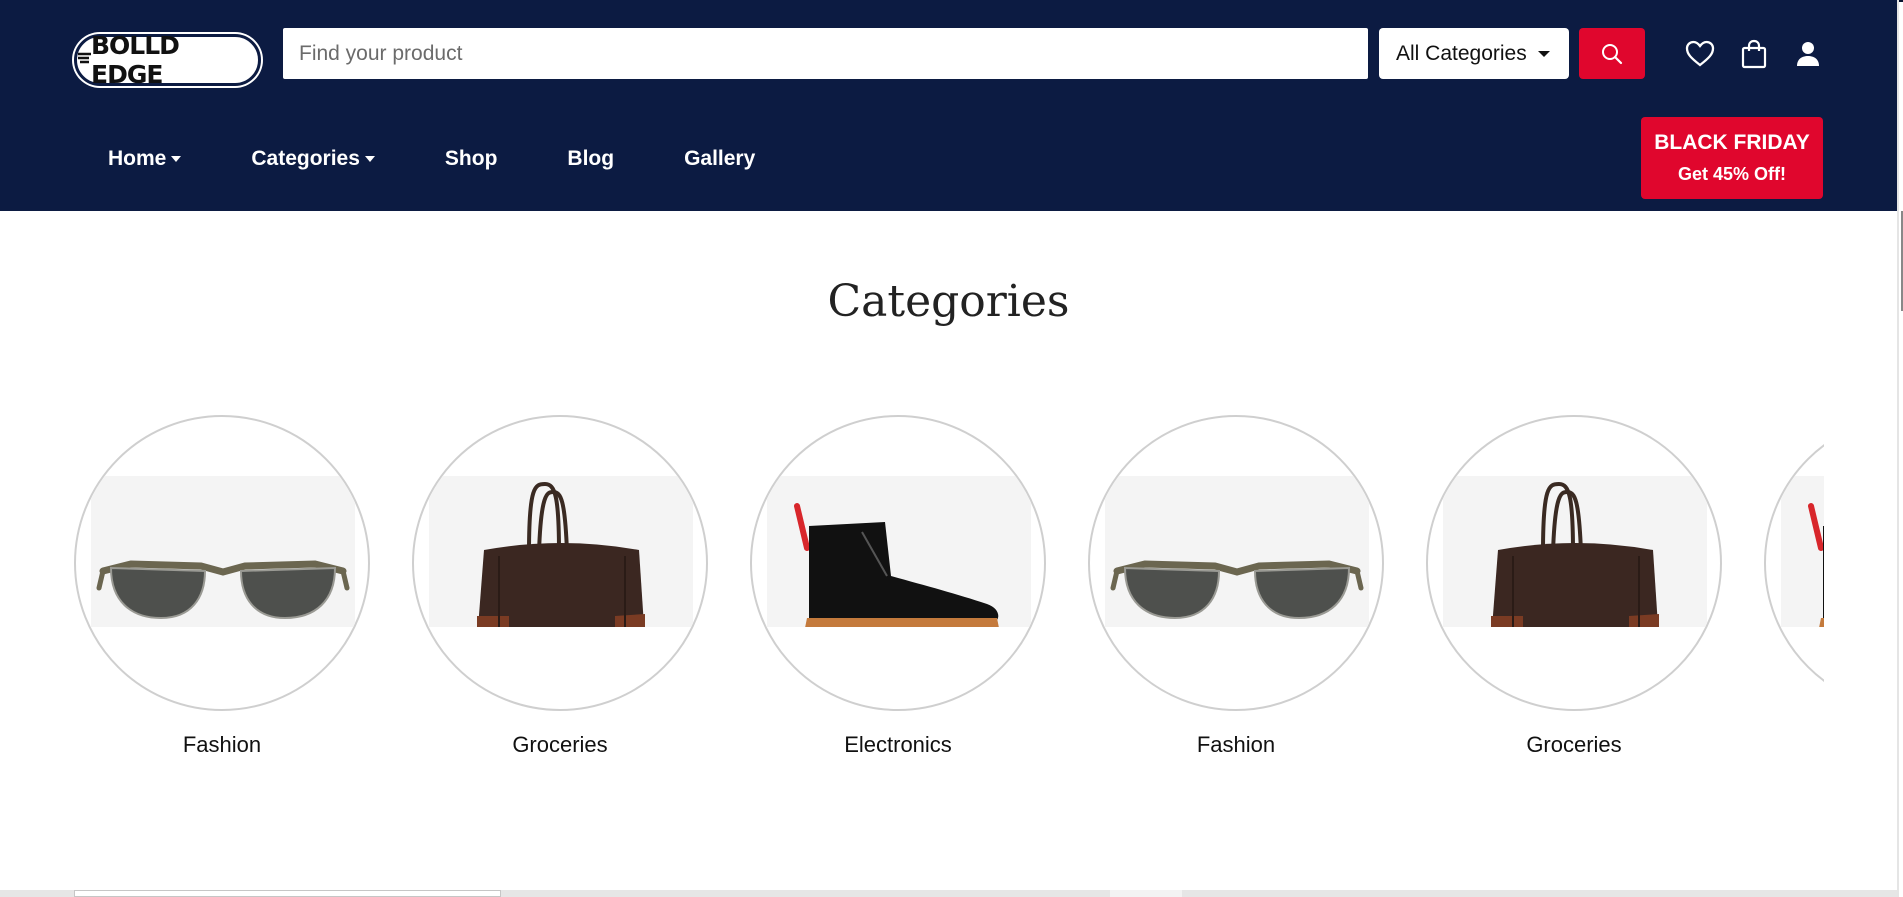 The image size is (1903, 897). I want to click on heart-icon, so click(1700, 53).